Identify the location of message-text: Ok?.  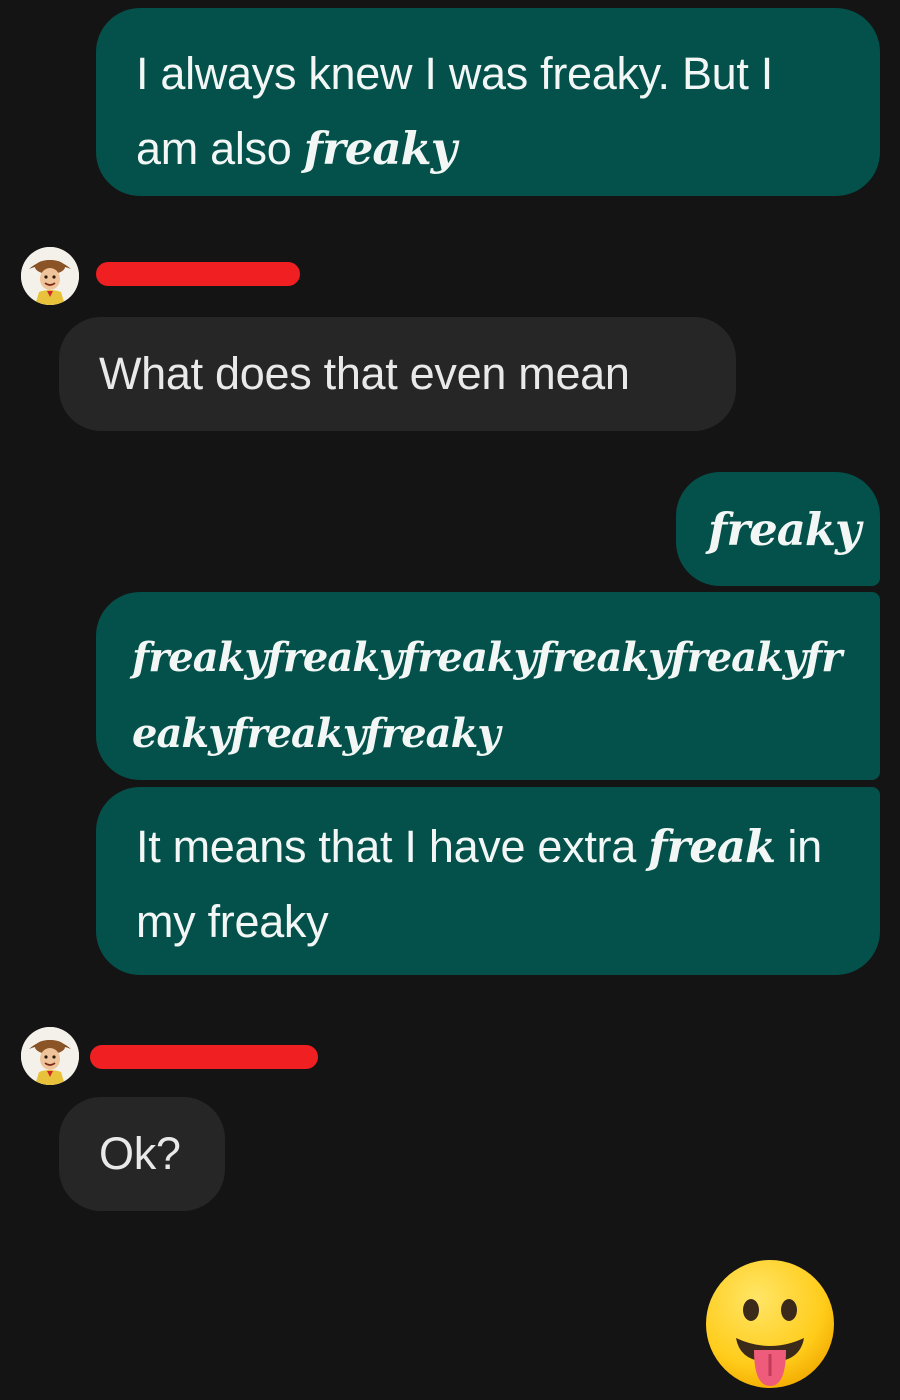
(140, 1153).